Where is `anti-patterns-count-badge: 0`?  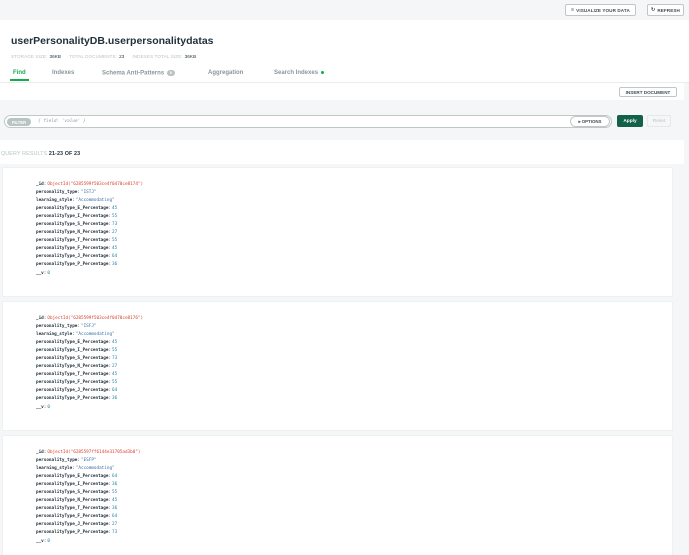
anti-patterns-count-badge: 0 is located at coordinates (170, 73).